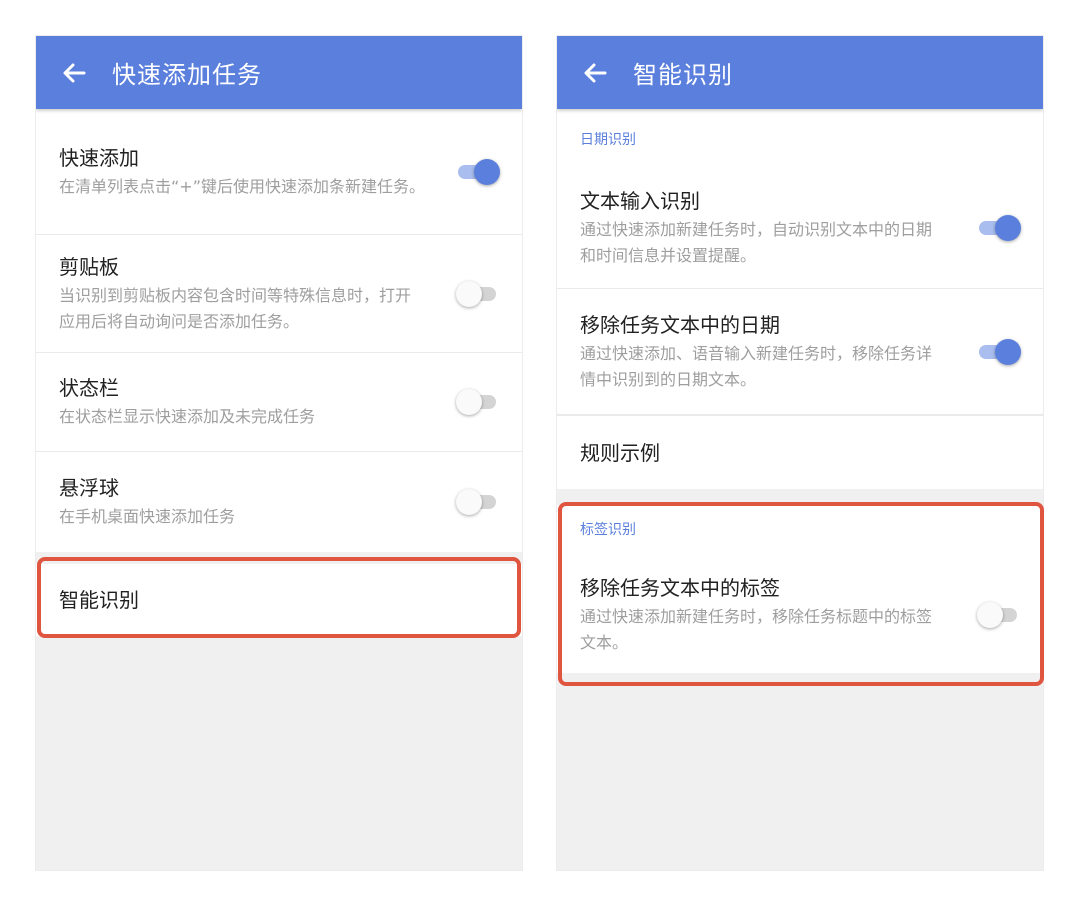 This screenshot has height=904, width=1080. Describe the element at coordinates (187, 75) in the screenshot. I see `page-title: 快速添加任务` at that location.